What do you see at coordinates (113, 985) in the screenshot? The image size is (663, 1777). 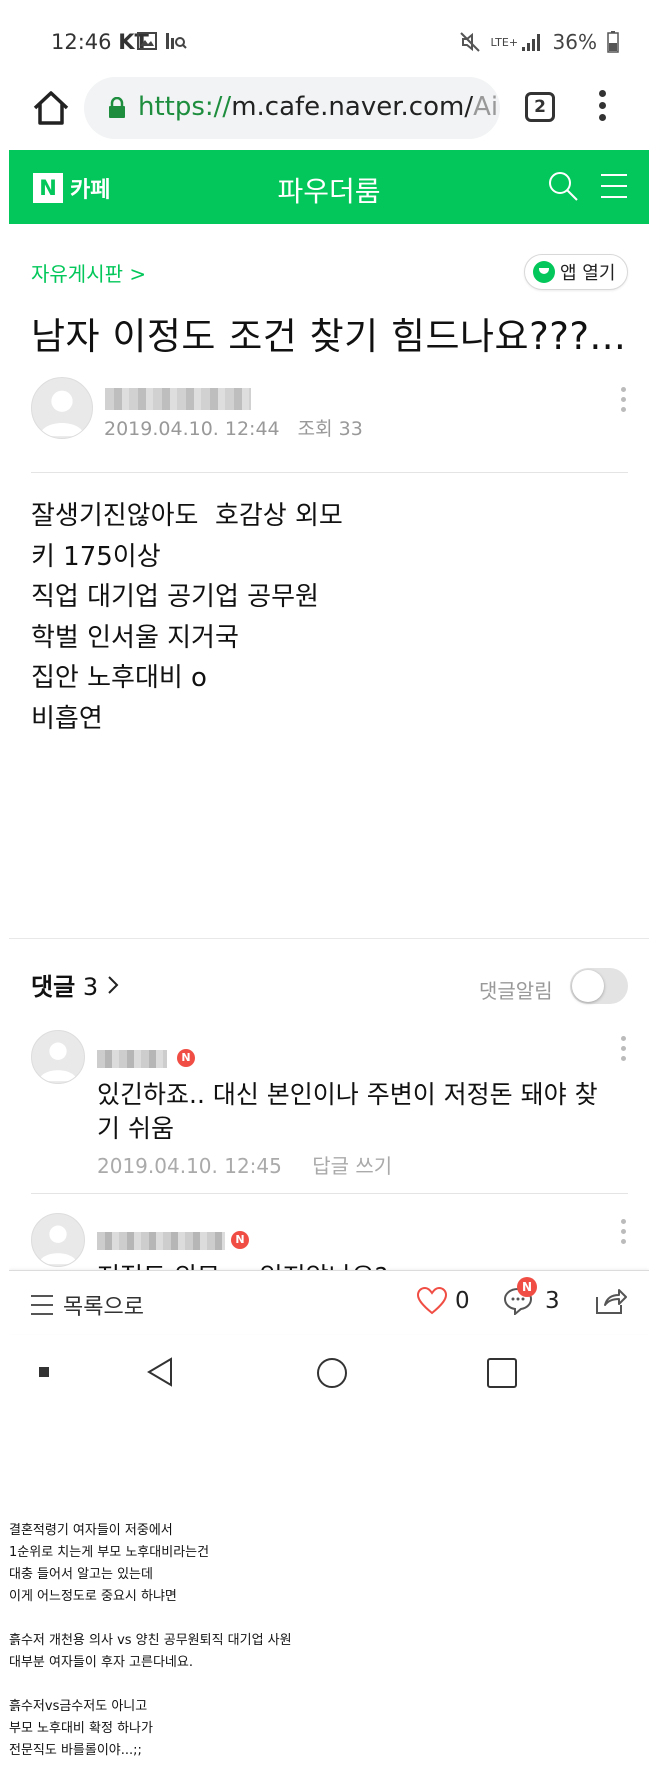 I see `chevron-right-icon` at bounding box center [113, 985].